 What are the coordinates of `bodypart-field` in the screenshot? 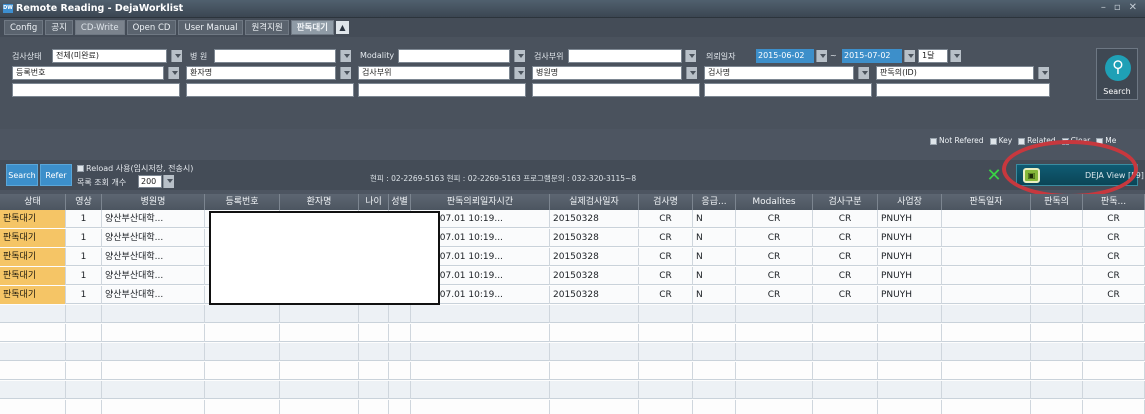 It's located at (625, 56).